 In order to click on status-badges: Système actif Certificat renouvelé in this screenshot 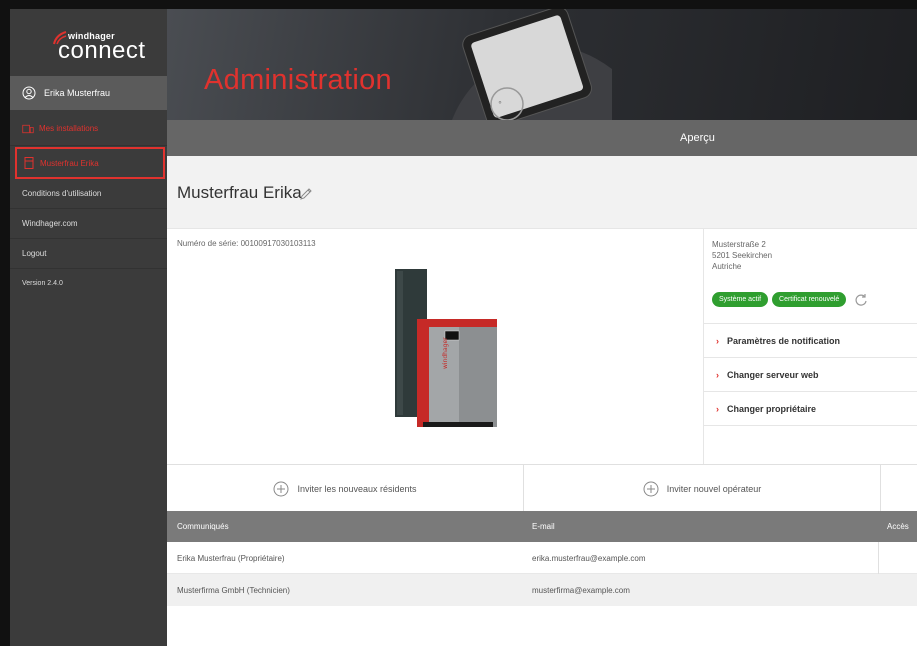, I will do `click(790, 299)`.